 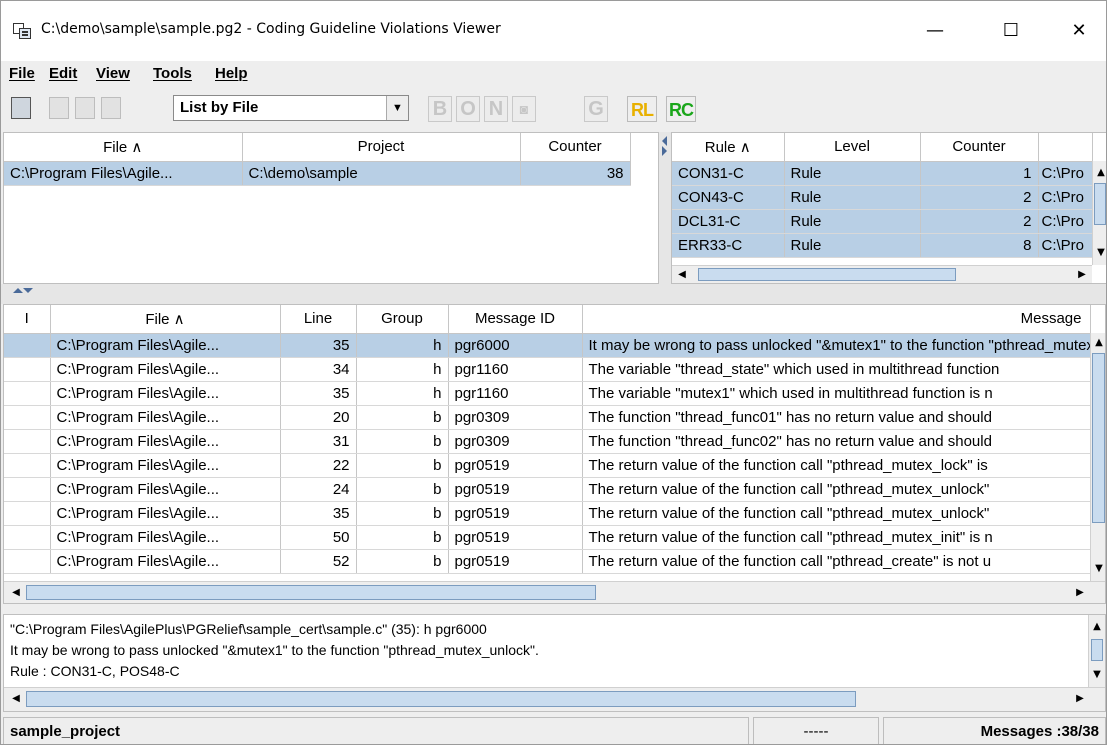 I want to click on column-header-path, so click(x=1065, y=147).